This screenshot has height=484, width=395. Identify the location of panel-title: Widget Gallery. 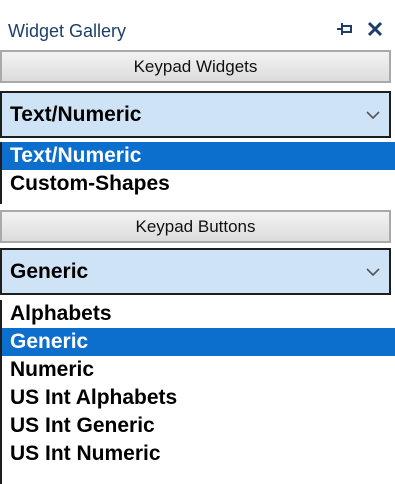
(67, 31).